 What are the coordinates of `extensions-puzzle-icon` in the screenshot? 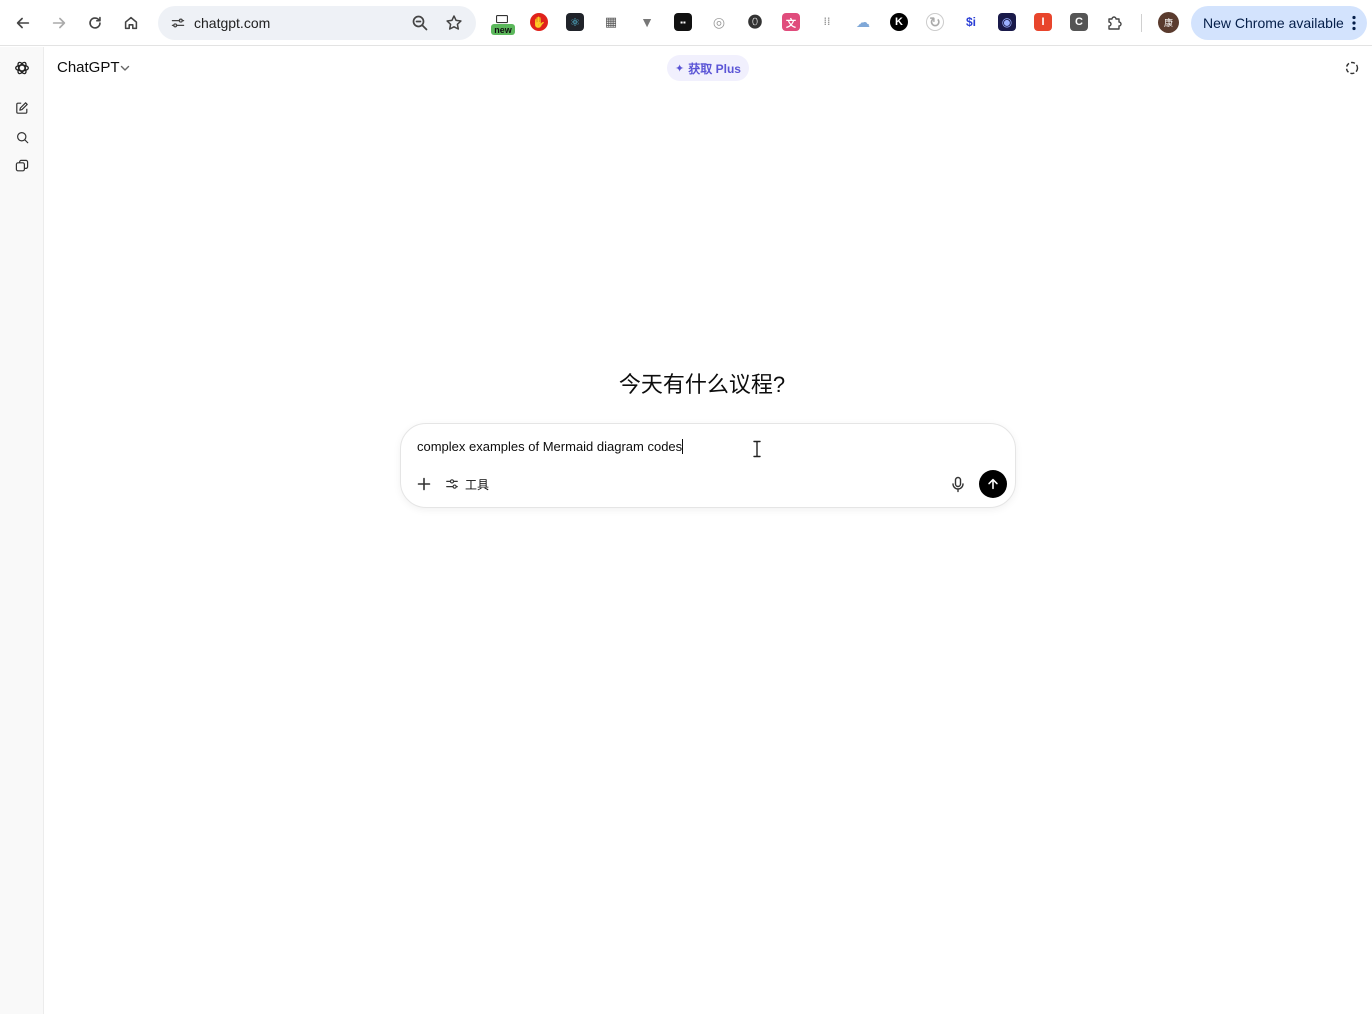 It's located at (1115, 22).